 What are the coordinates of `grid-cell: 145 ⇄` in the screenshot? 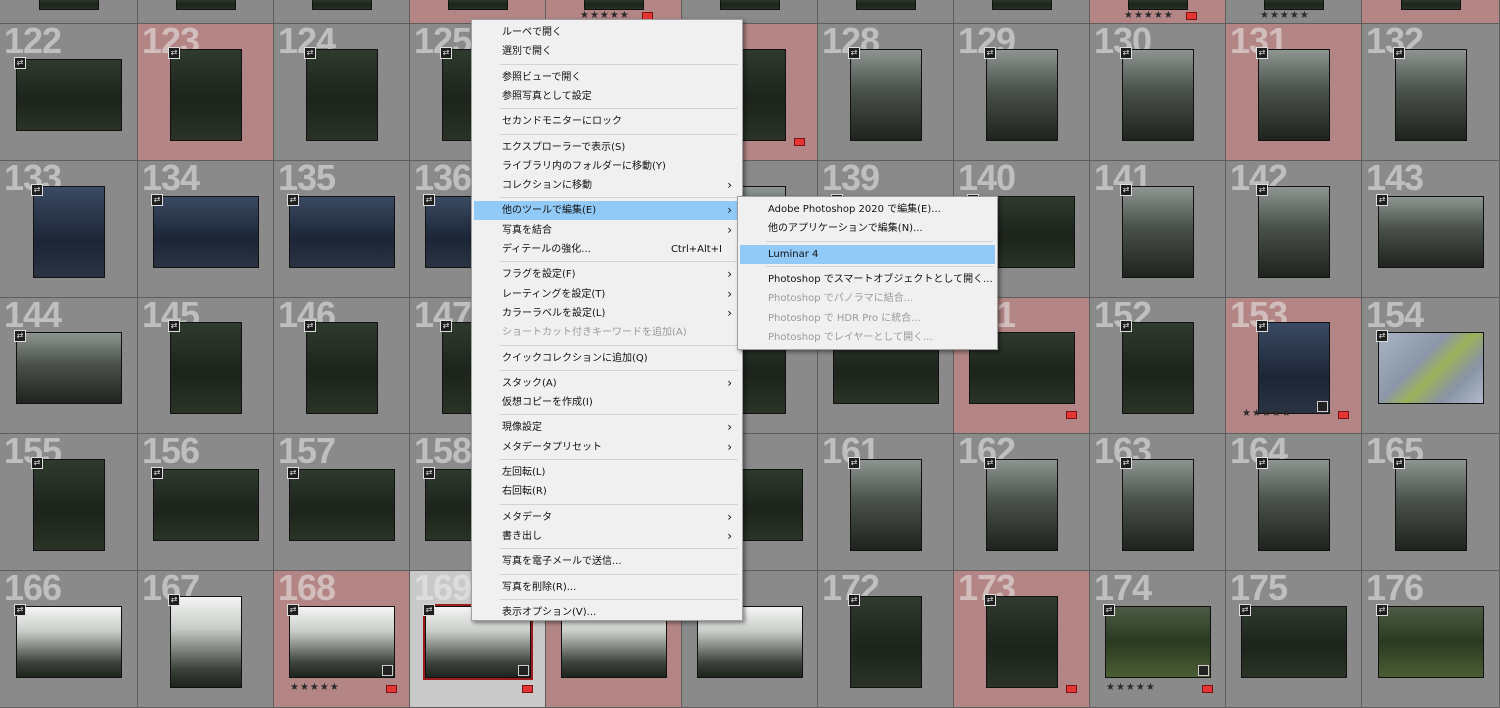 It's located at (206, 366).